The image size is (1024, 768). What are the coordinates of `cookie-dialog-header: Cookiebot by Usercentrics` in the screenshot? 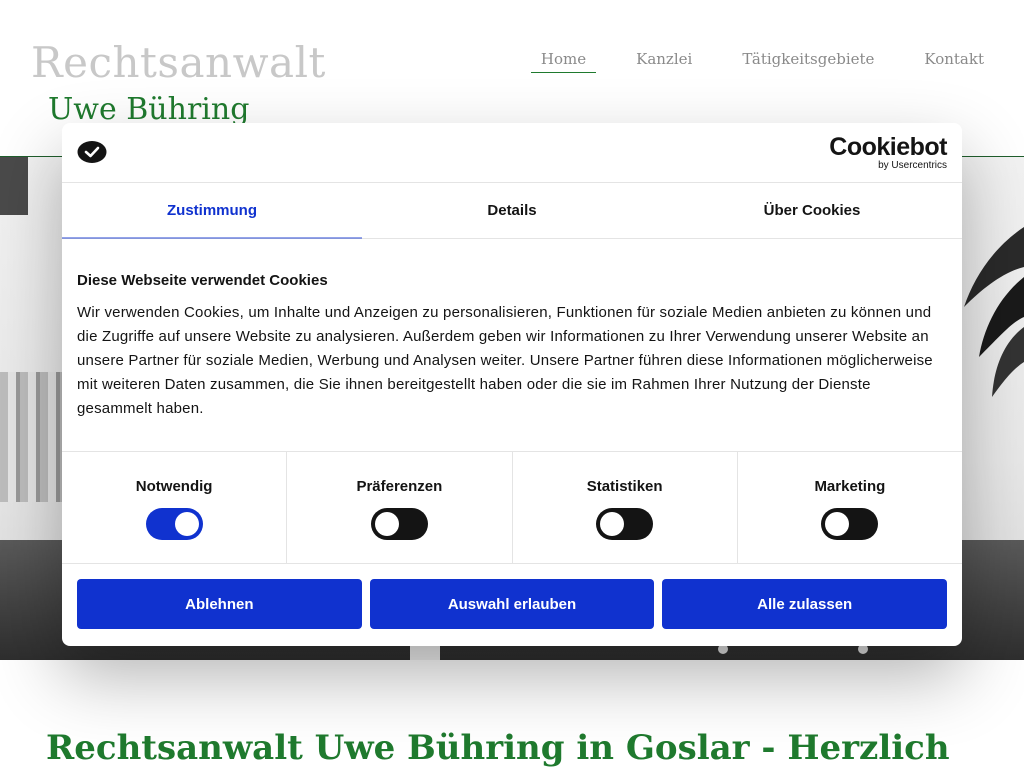 It's located at (512, 153).